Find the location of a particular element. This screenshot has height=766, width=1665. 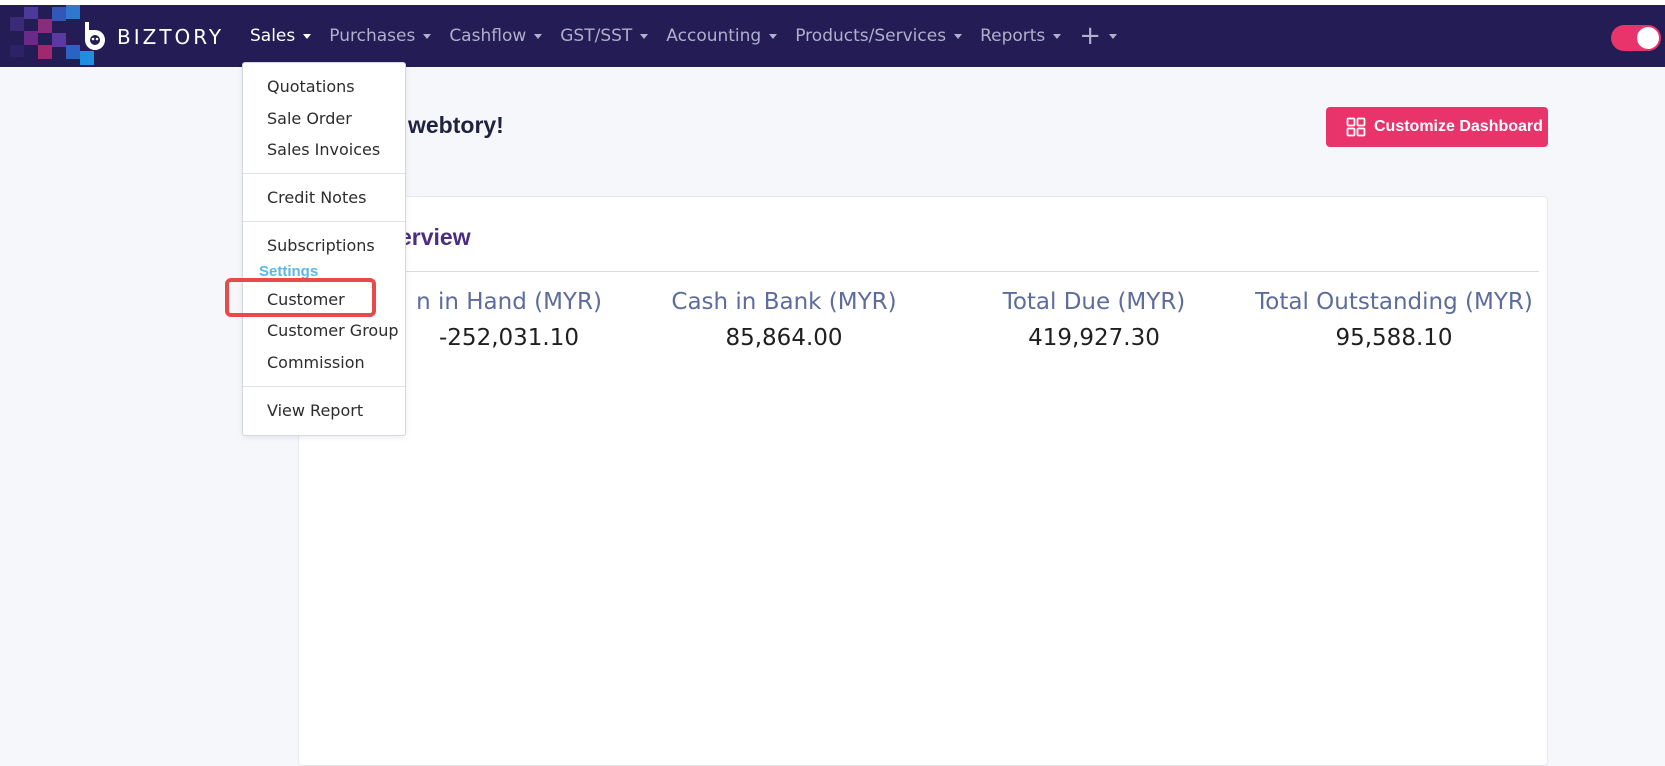

menu-item-commission: Commission is located at coordinates (316, 362).